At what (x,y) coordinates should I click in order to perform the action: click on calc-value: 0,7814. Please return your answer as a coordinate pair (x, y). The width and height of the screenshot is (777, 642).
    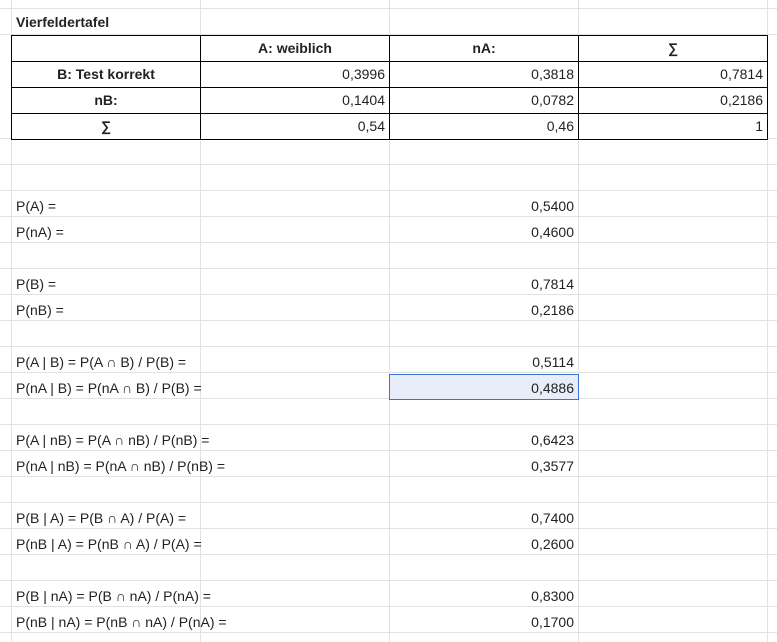
    Looking at the image, I should click on (483, 284).